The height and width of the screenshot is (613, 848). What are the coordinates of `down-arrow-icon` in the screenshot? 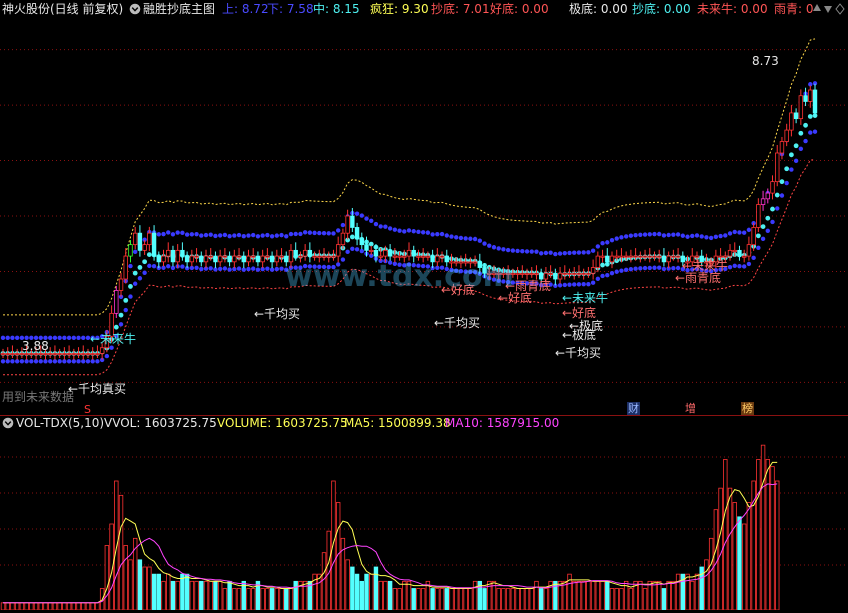 It's located at (828, 10).